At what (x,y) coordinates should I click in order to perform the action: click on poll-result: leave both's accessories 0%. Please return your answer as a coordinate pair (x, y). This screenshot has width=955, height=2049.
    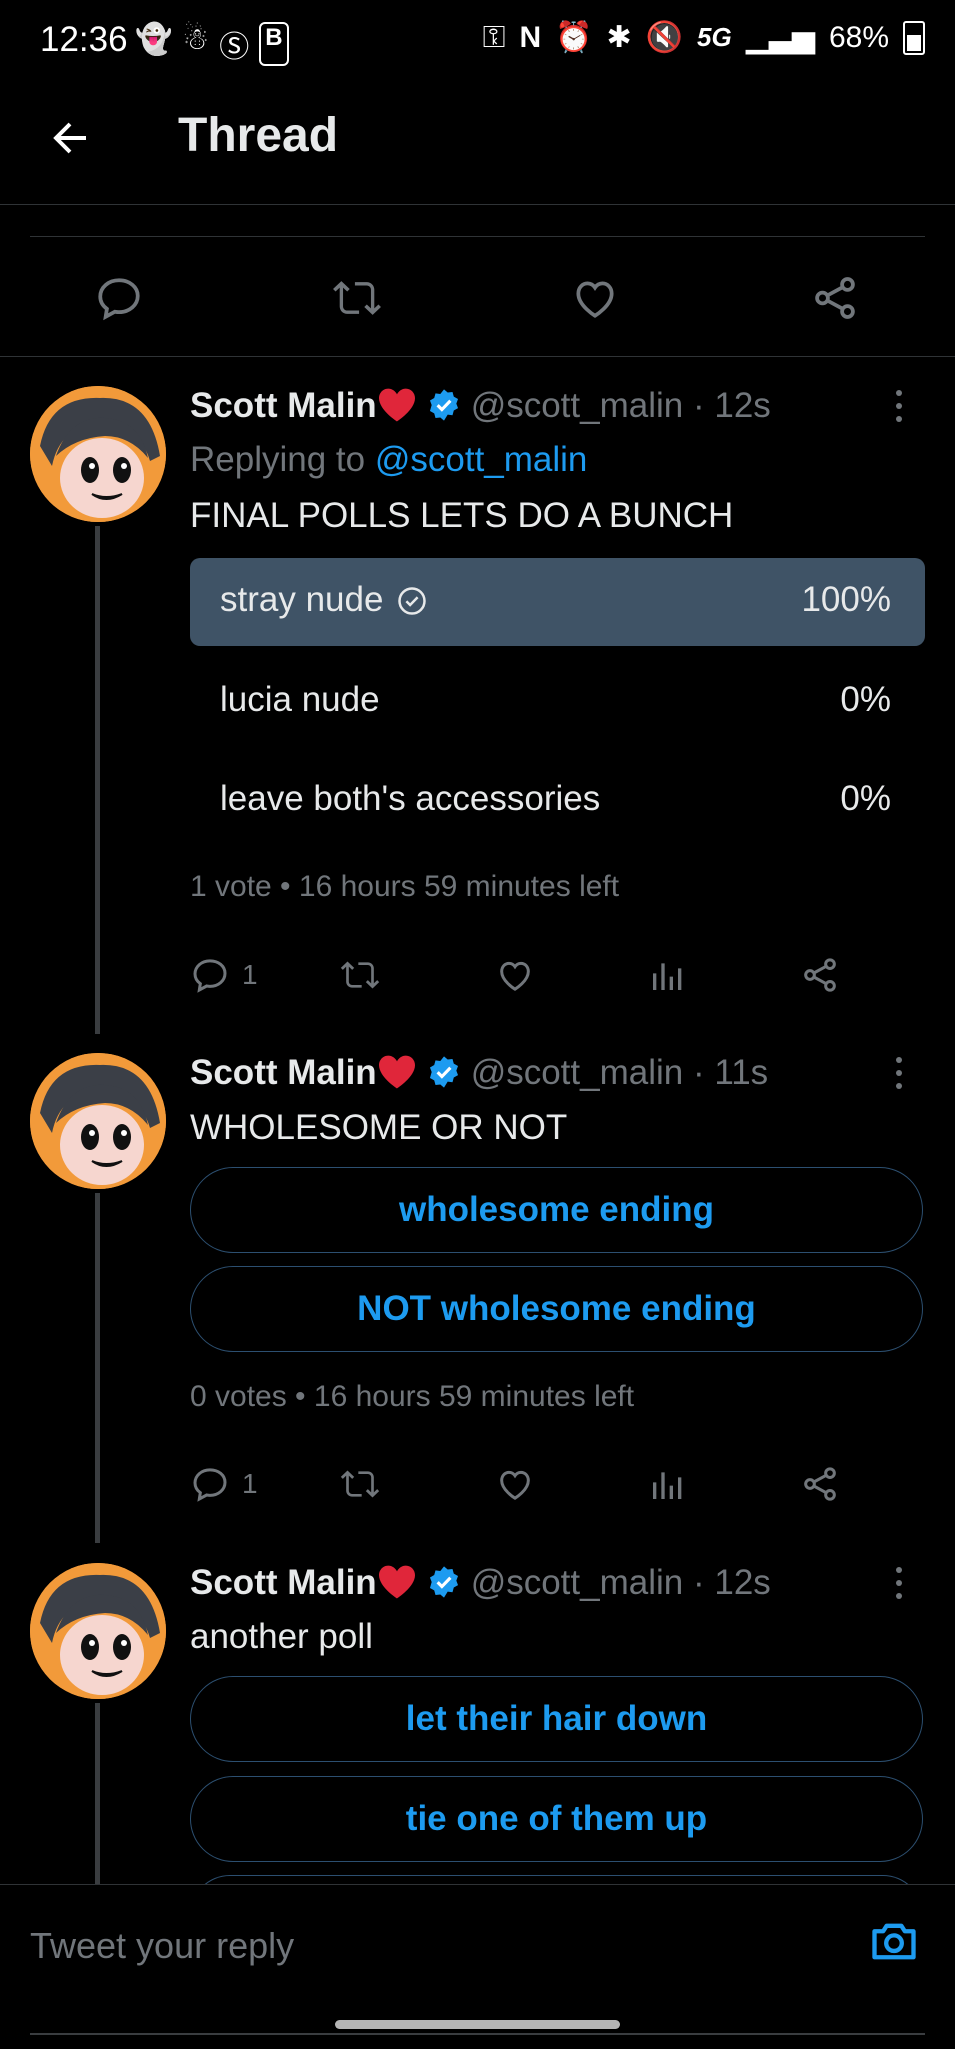
    Looking at the image, I should click on (557, 801).